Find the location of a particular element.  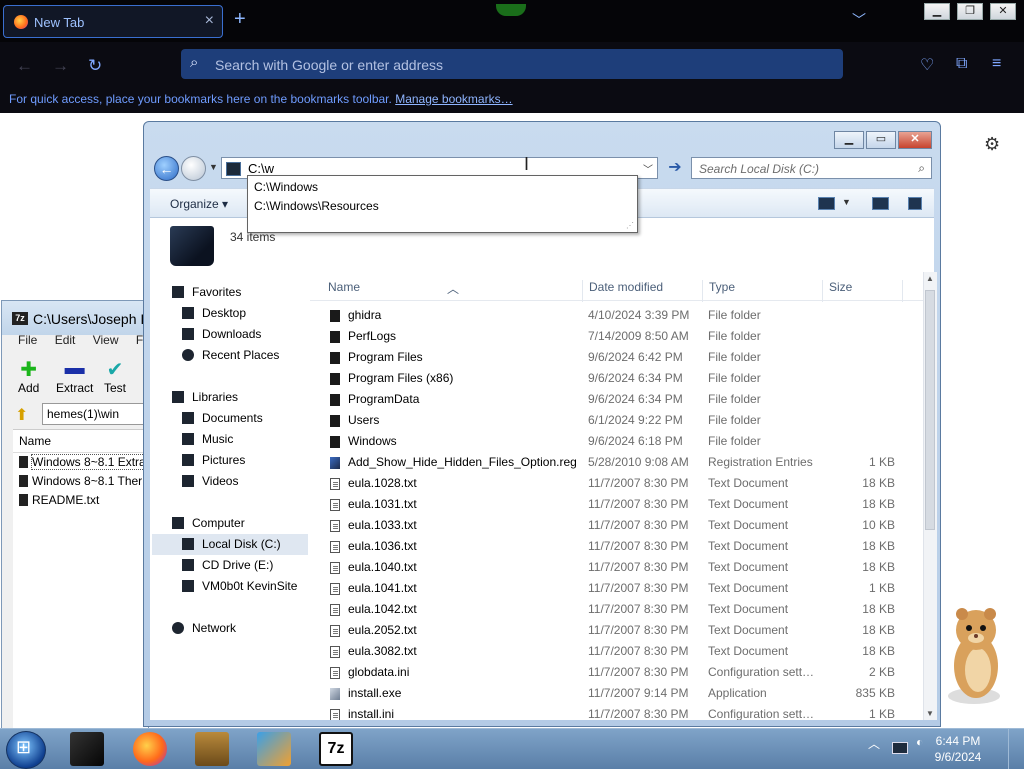

table-row: ProgramData 9/6/2024 6:34 PM File folder is located at coordinates (616, 399).